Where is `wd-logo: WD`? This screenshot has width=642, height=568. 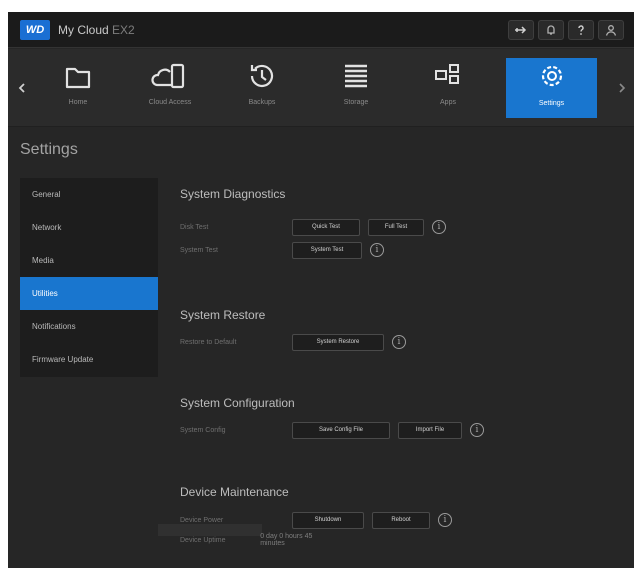
wd-logo: WD is located at coordinates (35, 30).